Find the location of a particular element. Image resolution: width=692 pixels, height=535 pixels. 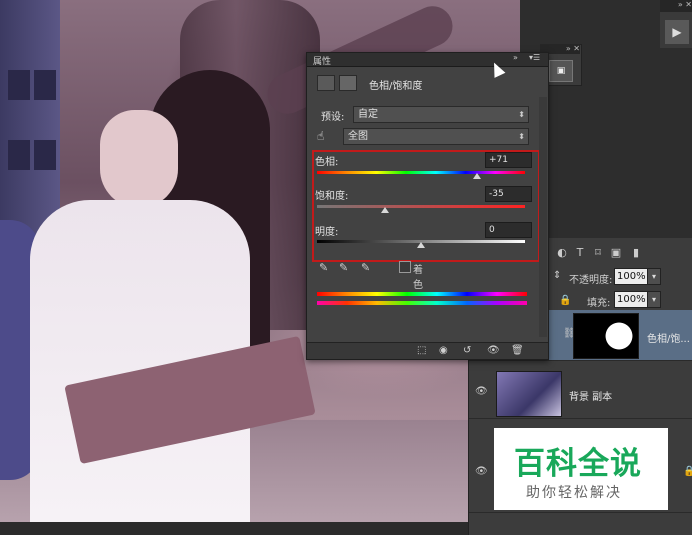

opacity-label: 不透明度: is located at coordinates (591, 280).